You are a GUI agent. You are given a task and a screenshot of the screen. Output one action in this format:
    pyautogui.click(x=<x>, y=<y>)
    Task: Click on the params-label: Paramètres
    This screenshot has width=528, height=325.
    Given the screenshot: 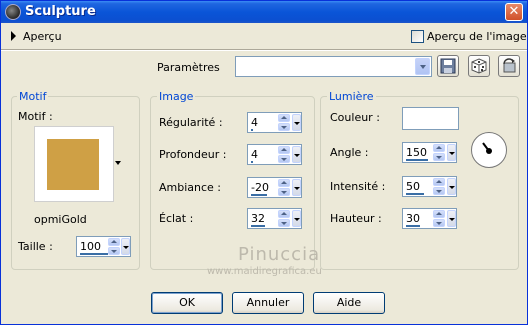 What is the action you would take?
    pyautogui.click(x=188, y=67)
    